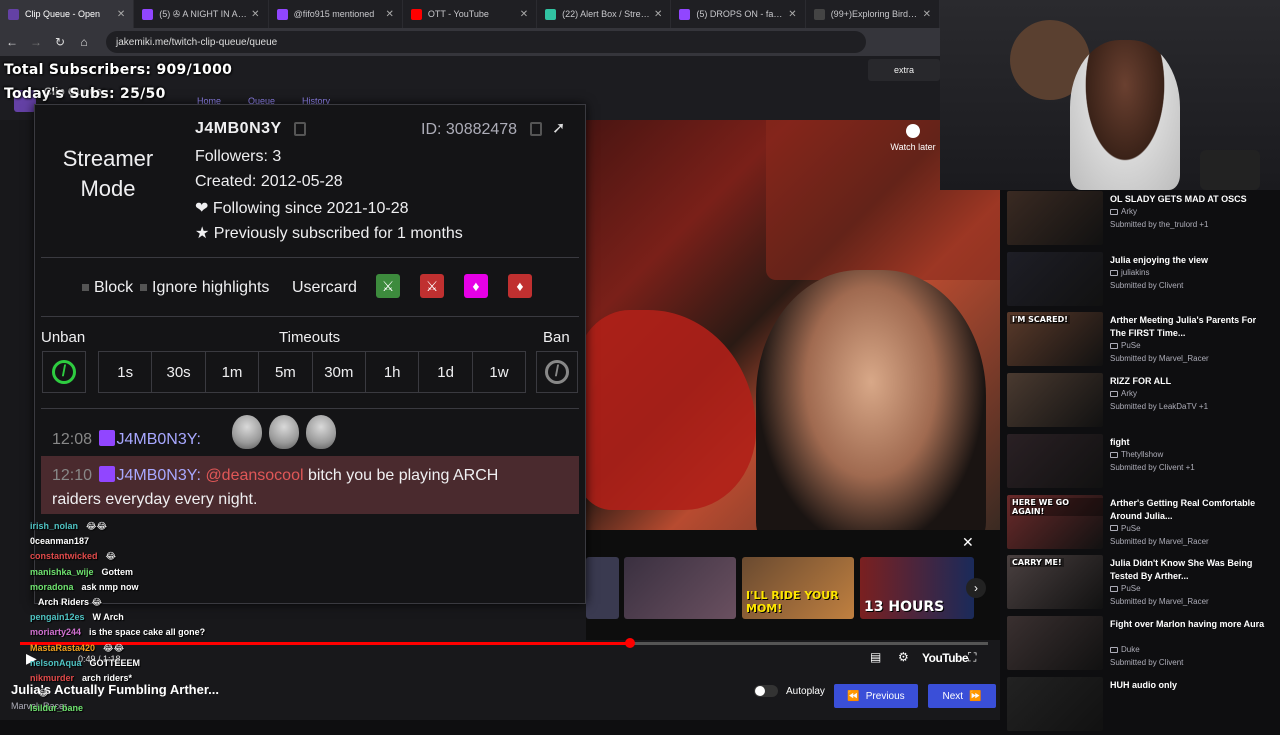  Describe the element at coordinates (178, 372) in the screenshot. I see `timeout-button: 30s` at that location.